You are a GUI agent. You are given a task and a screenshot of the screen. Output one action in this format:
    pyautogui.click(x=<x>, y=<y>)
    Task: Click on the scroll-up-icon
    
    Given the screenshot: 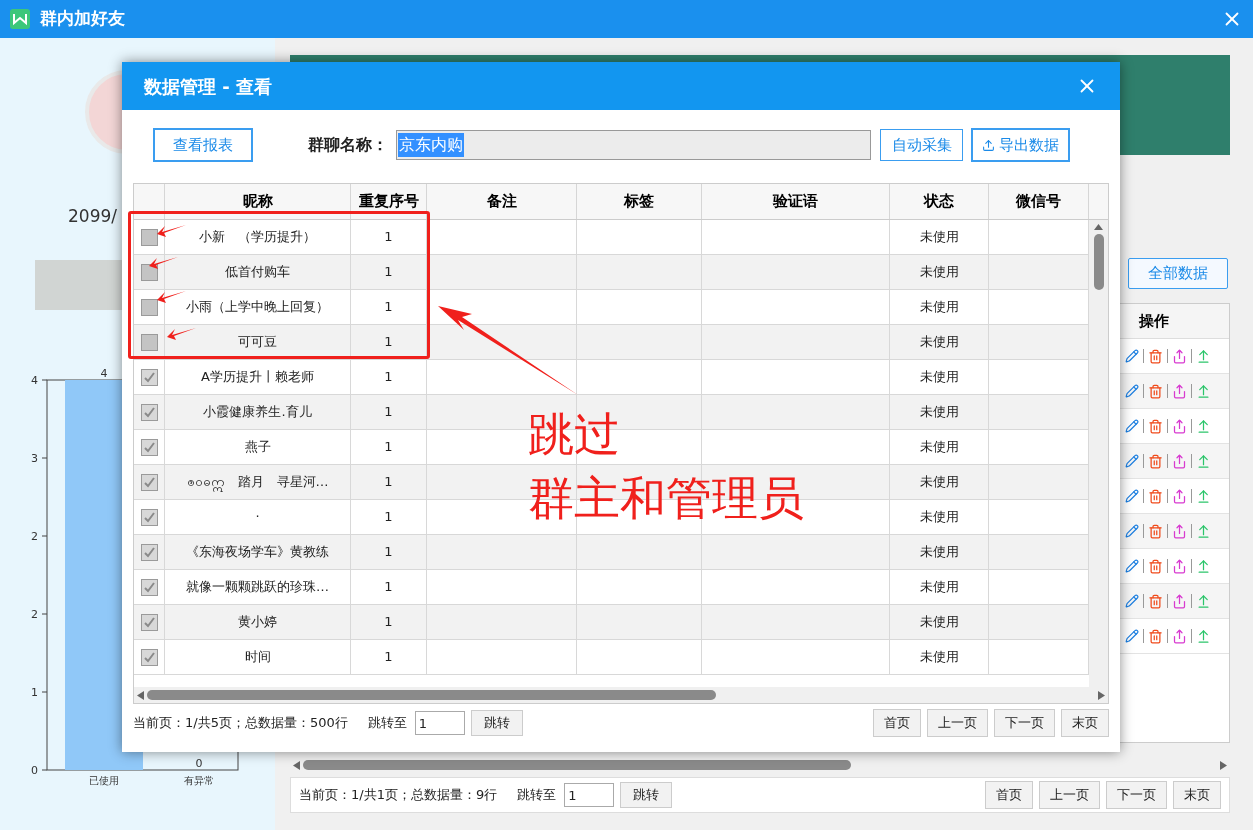 What is the action you would take?
    pyautogui.click(x=1098, y=227)
    